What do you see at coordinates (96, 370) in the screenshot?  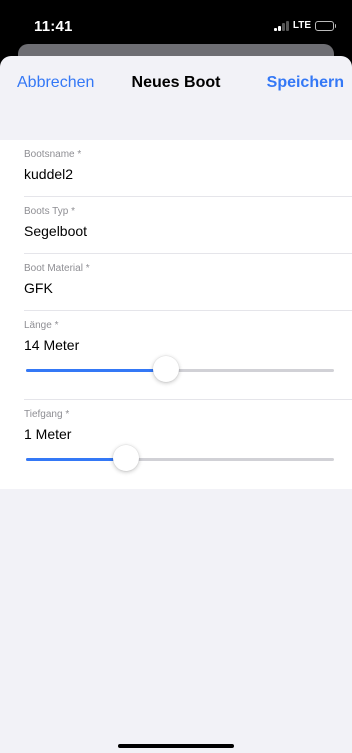 I see `length-slider-fill` at bounding box center [96, 370].